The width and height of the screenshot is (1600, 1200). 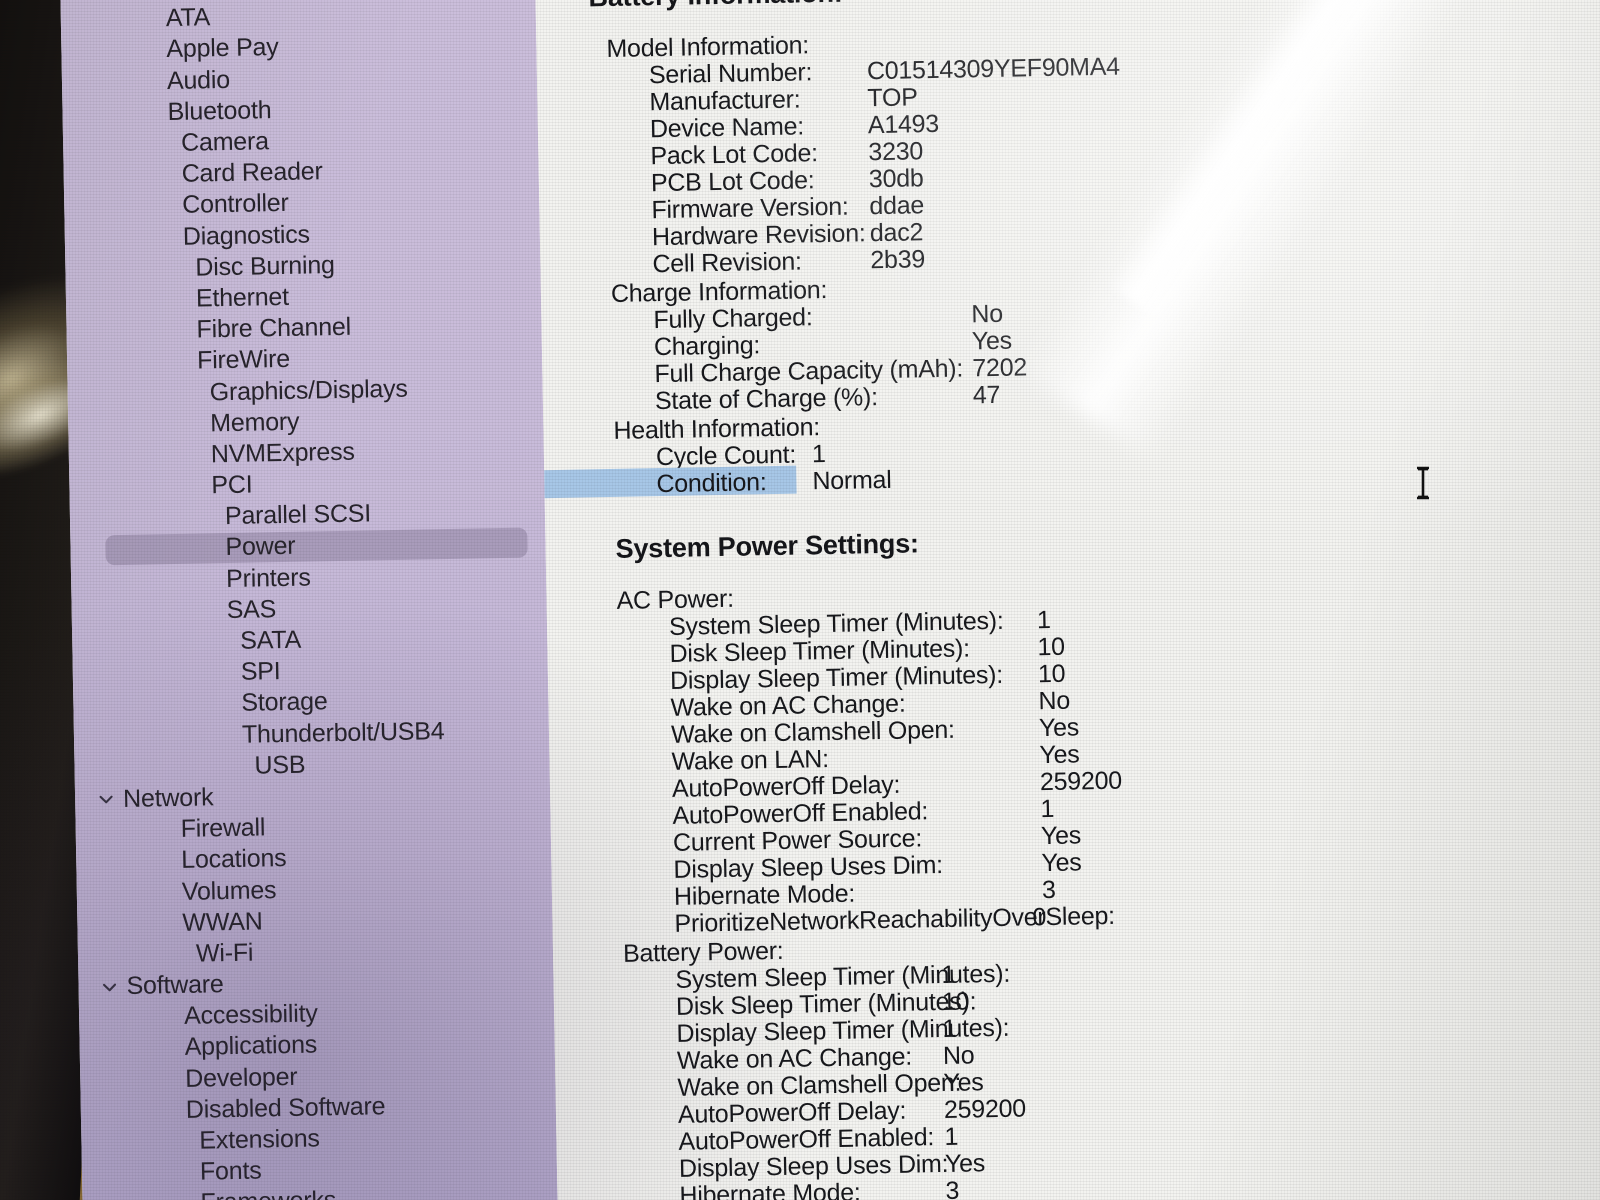 What do you see at coordinates (223, 828) in the screenshot?
I see `sidebar-item-label: Firewall` at bounding box center [223, 828].